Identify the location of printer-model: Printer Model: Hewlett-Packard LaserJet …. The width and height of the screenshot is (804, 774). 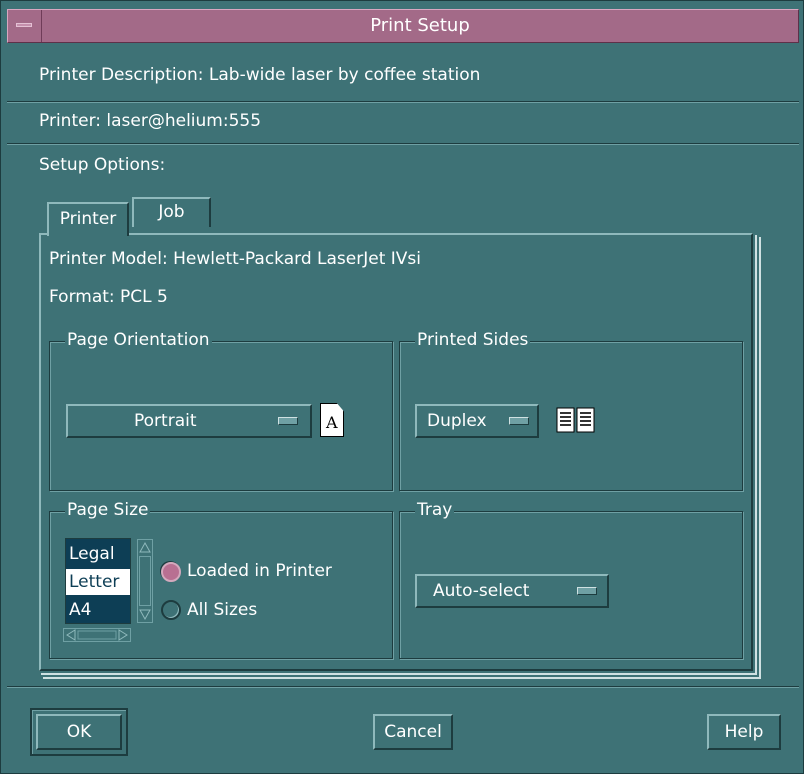
(235, 259).